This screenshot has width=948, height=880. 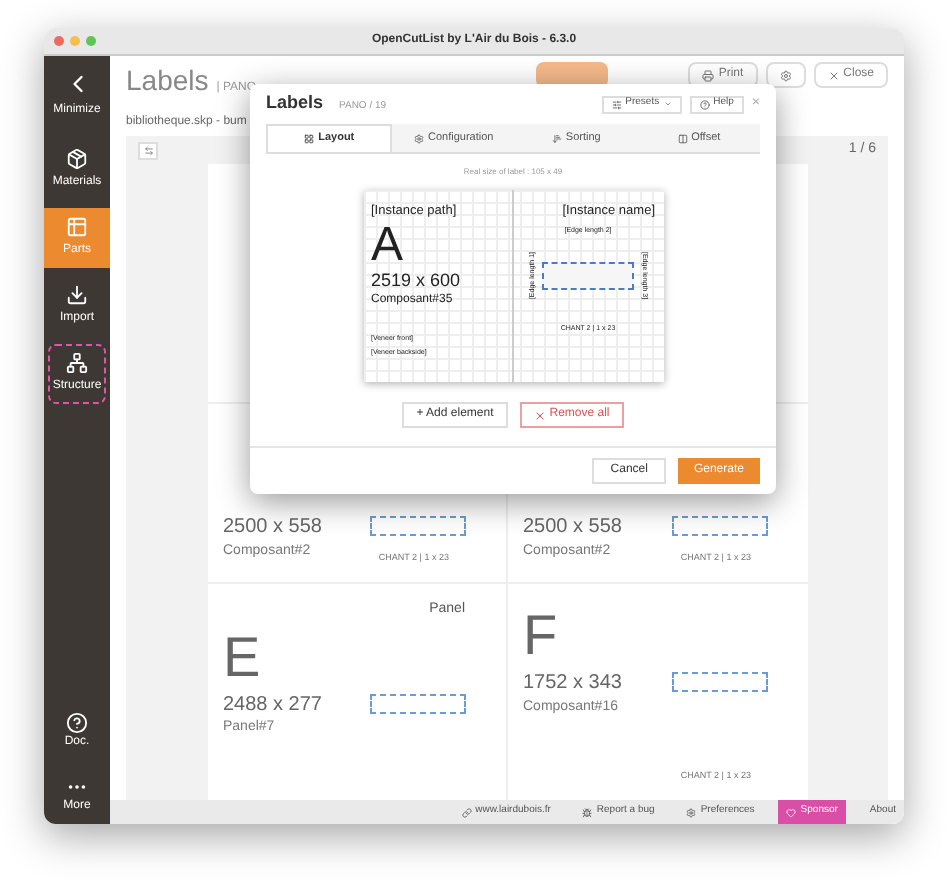 I want to click on preview-letter: A, so click(x=388, y=245).